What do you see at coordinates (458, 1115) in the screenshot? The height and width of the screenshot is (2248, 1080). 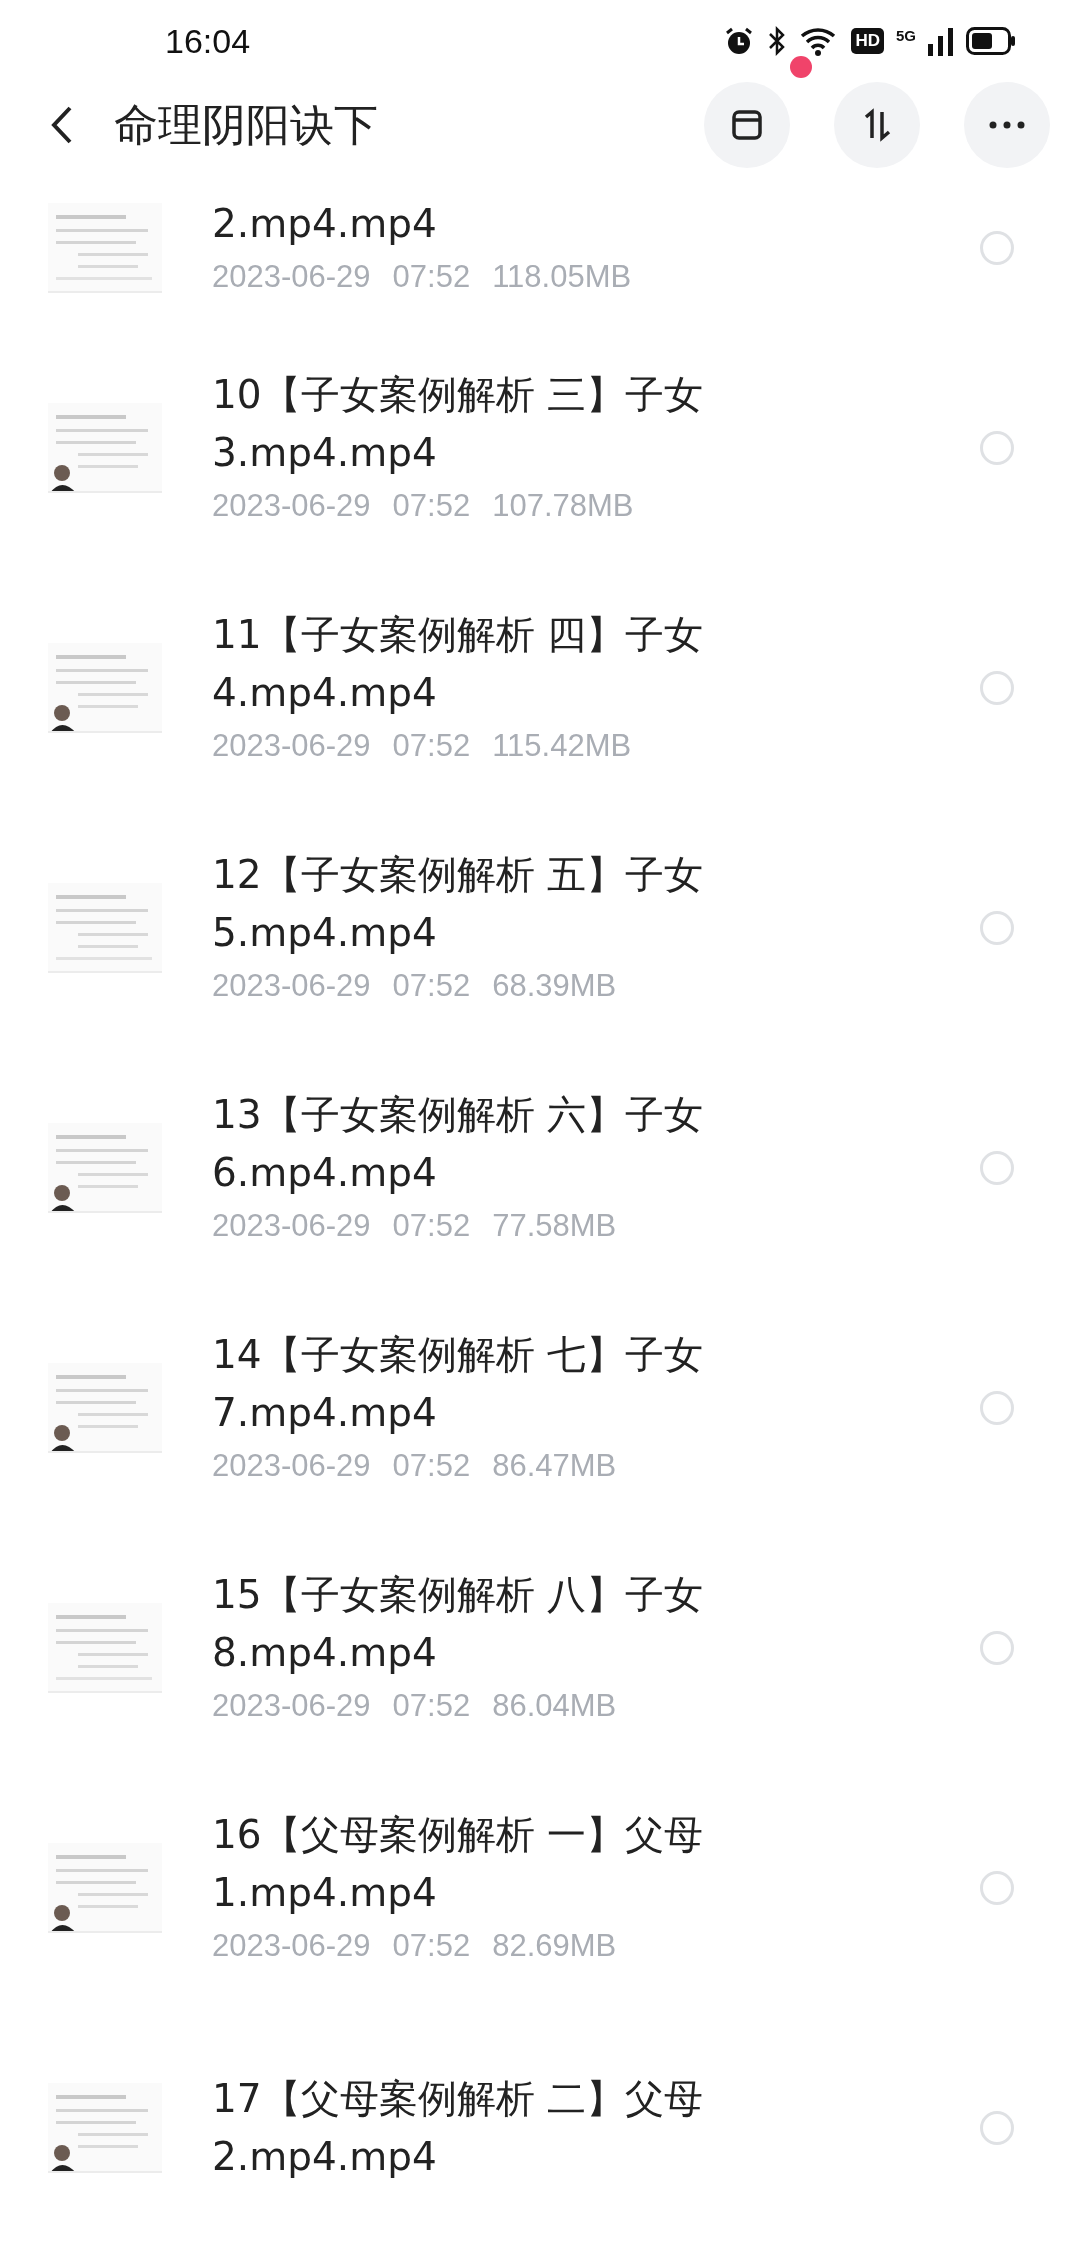 I see `file-name: 13【子女案例解析 六】子女` at bounding box center [458, 1115].